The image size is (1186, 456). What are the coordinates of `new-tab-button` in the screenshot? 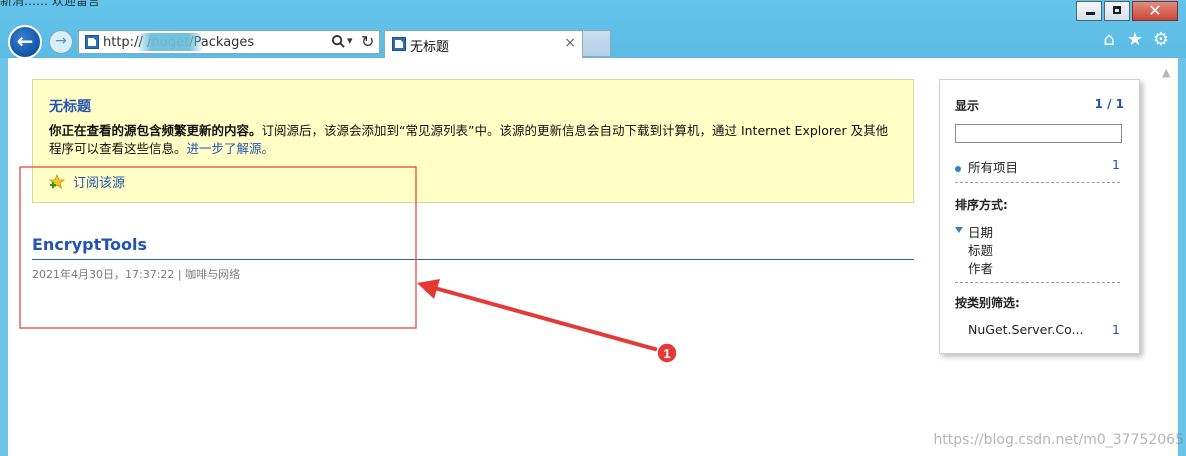 It's located at (597, 43).